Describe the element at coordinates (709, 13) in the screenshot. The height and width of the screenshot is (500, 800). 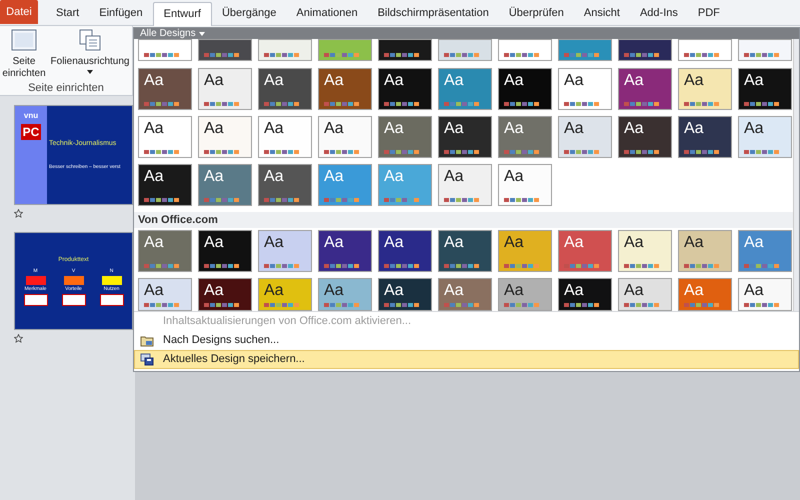
I see `ribbon-tab: PDF` at that location.